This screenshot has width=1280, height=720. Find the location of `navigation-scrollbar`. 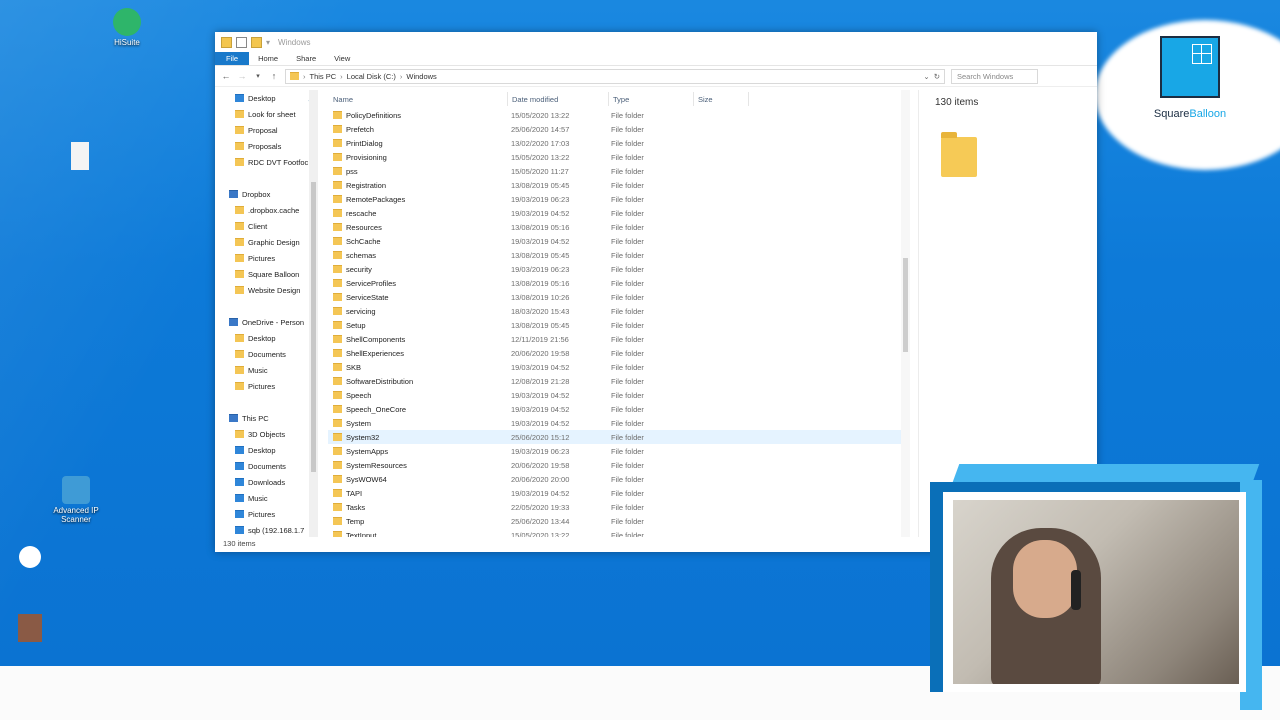

navigation-scrollbar is located at coordinates (313, 313).